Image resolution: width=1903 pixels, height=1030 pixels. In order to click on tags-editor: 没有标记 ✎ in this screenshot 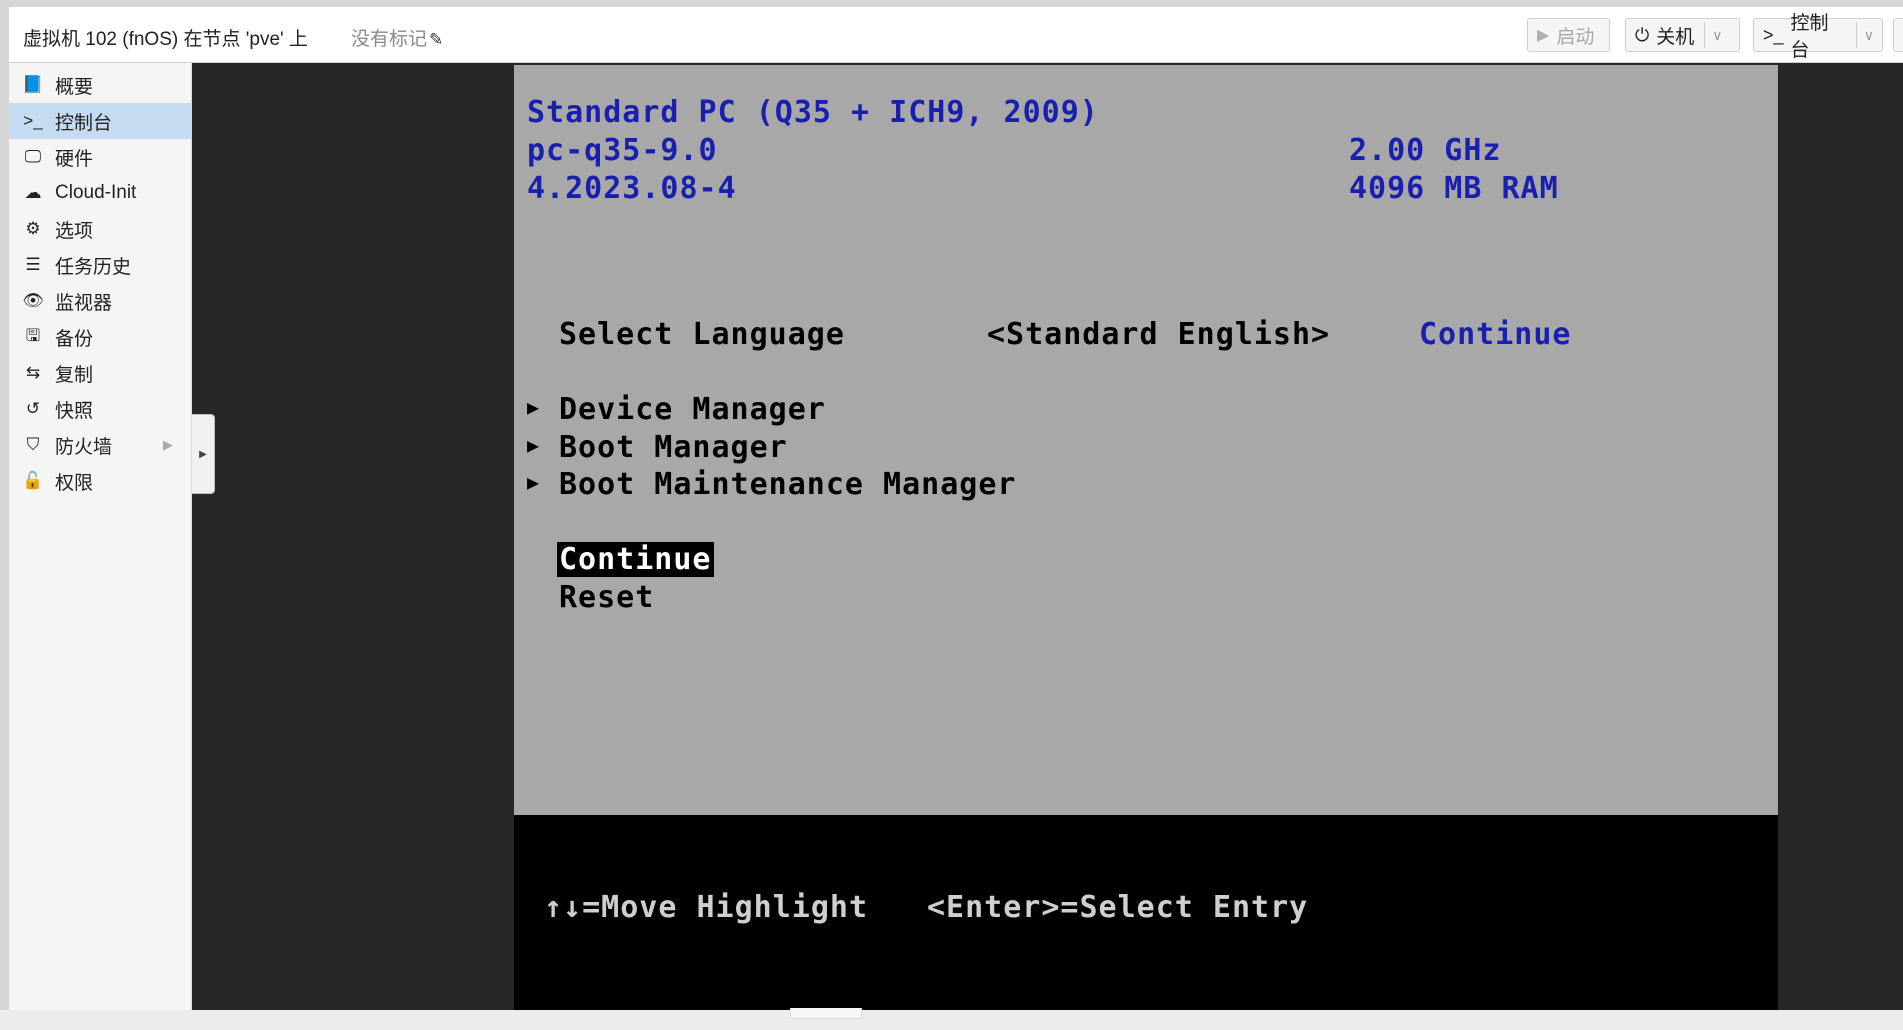, I will do `click(397, 37)`.